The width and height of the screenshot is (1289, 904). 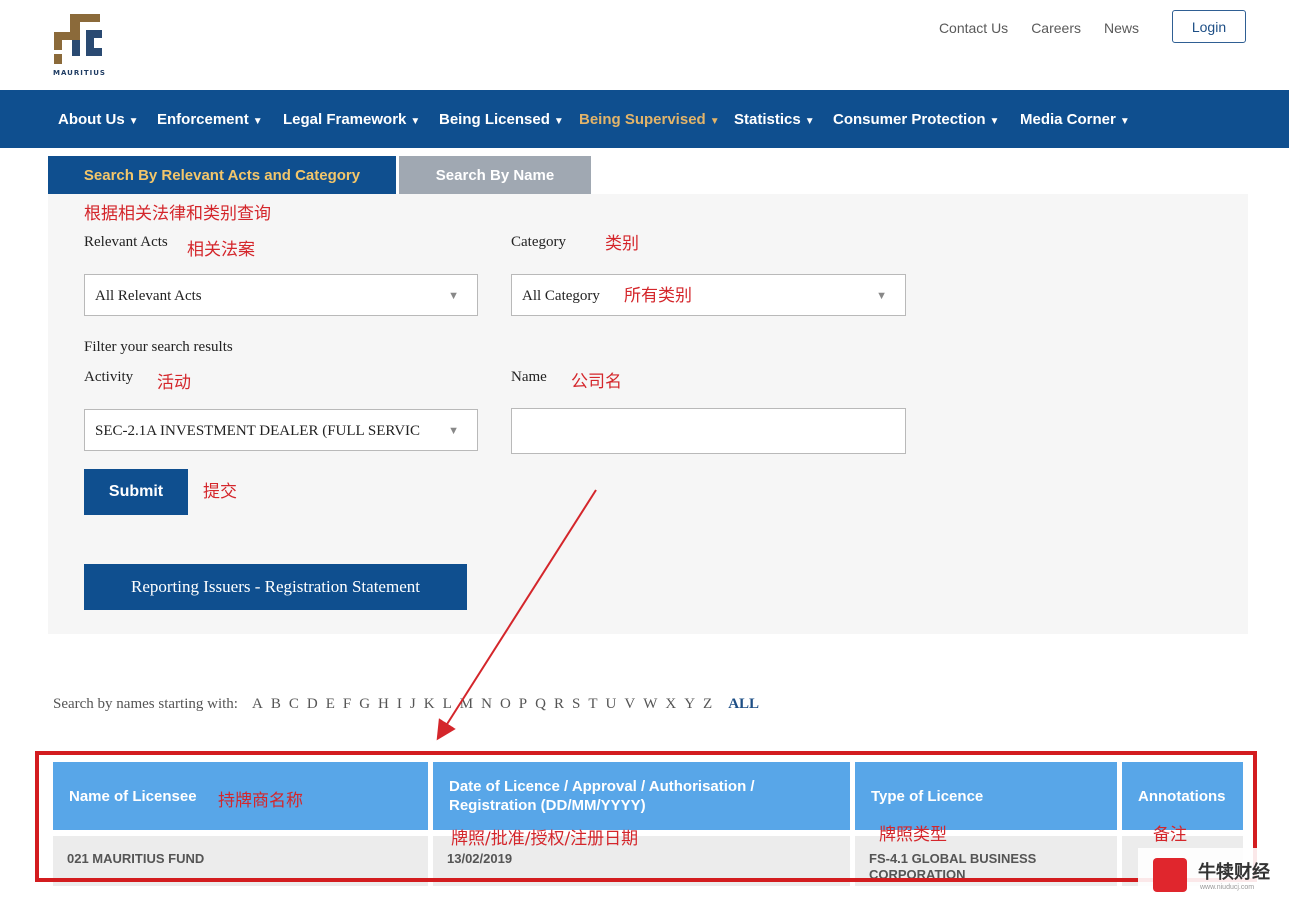 I want to click on category-value-annotation: 所有类别, so click(x=658, y=296).